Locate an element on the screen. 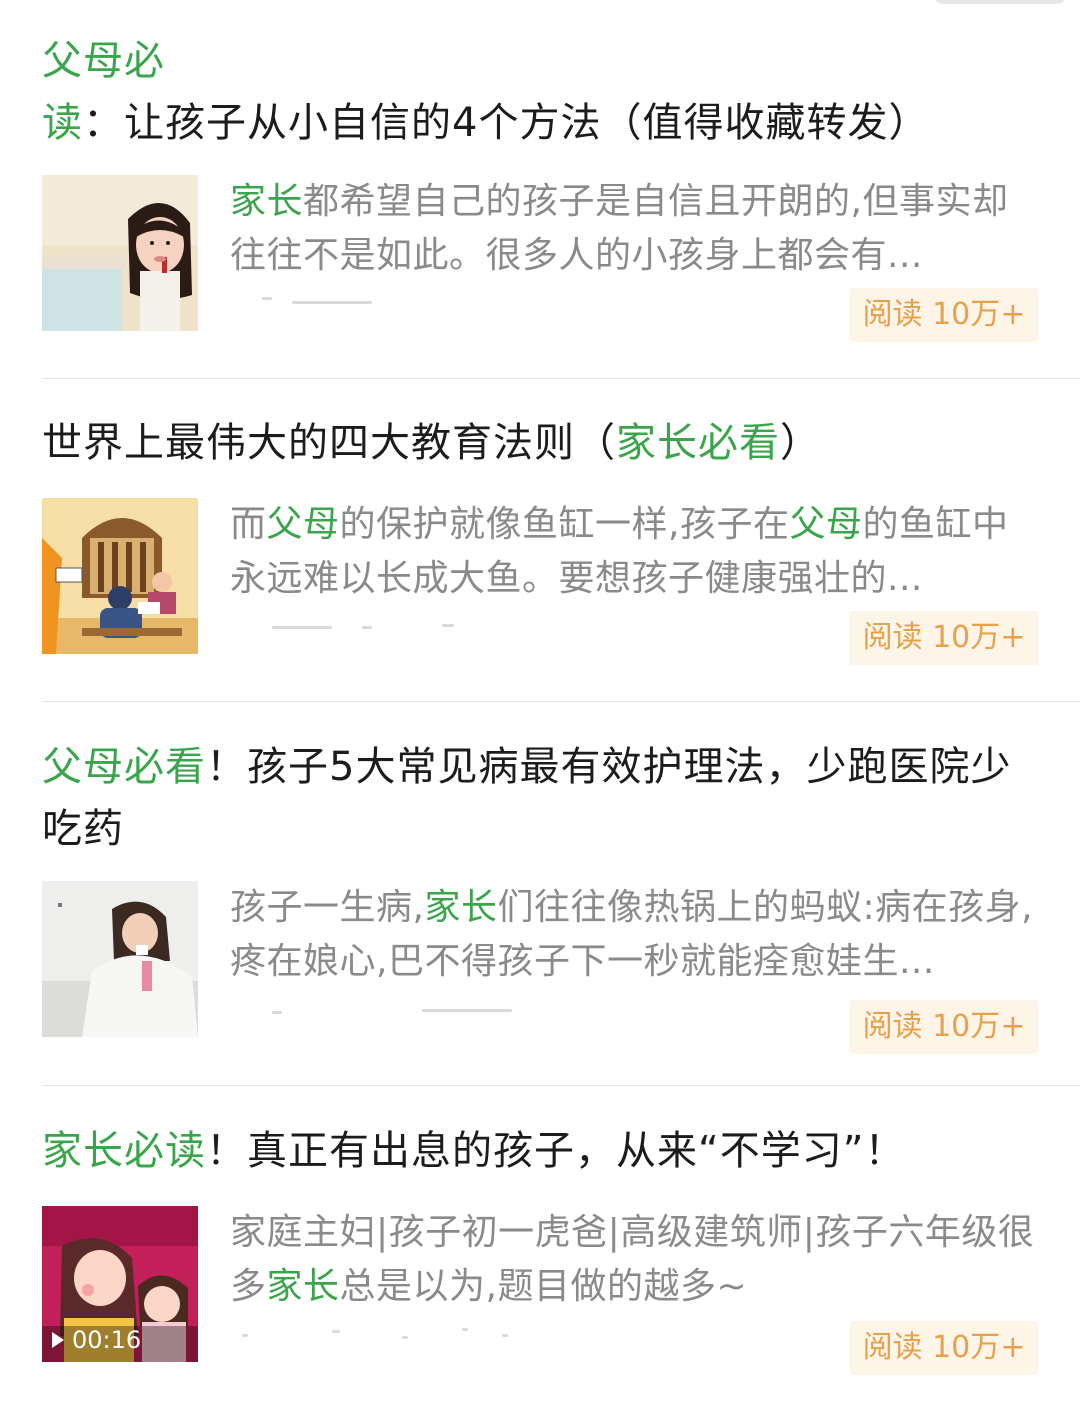  snippet-text-pre: 孩子一生病, is located at coordinates (327, 907).